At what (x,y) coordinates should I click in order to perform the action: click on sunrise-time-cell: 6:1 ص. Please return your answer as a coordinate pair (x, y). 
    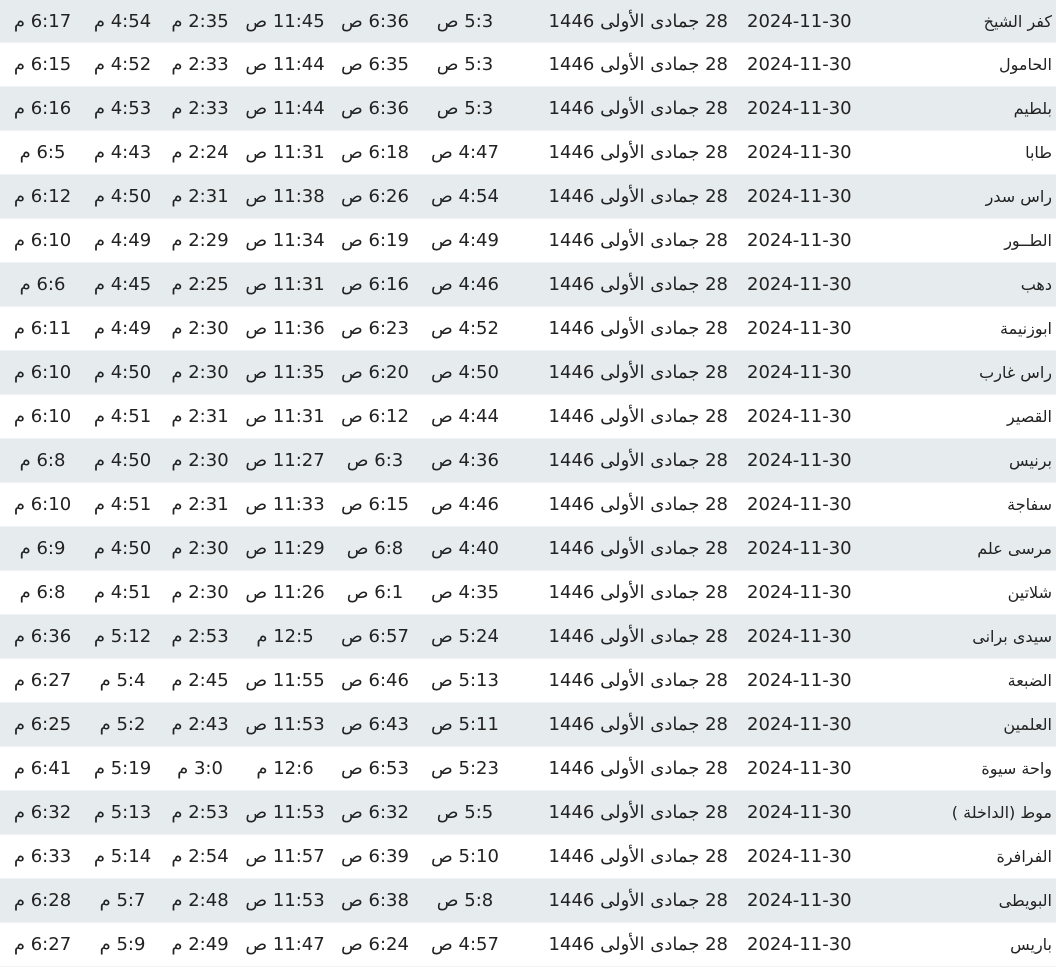
    Looking at the image, I should click on (375, 592).